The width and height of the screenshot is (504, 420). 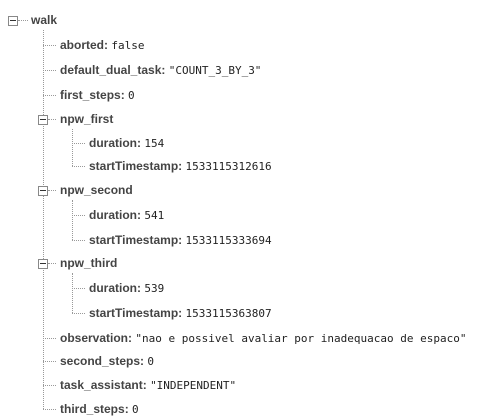 I want to click on node-key: first_steps, so click(x=90, y=95).